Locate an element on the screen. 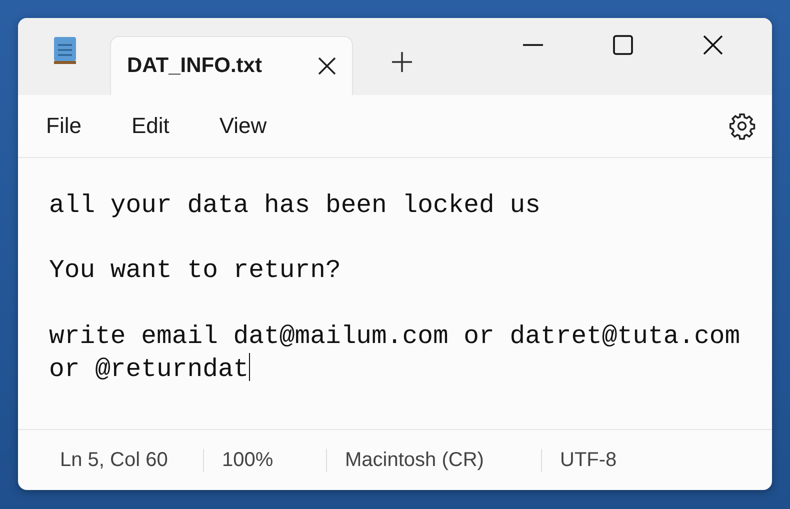  menu-item: View is located at coordinates (243, 126).